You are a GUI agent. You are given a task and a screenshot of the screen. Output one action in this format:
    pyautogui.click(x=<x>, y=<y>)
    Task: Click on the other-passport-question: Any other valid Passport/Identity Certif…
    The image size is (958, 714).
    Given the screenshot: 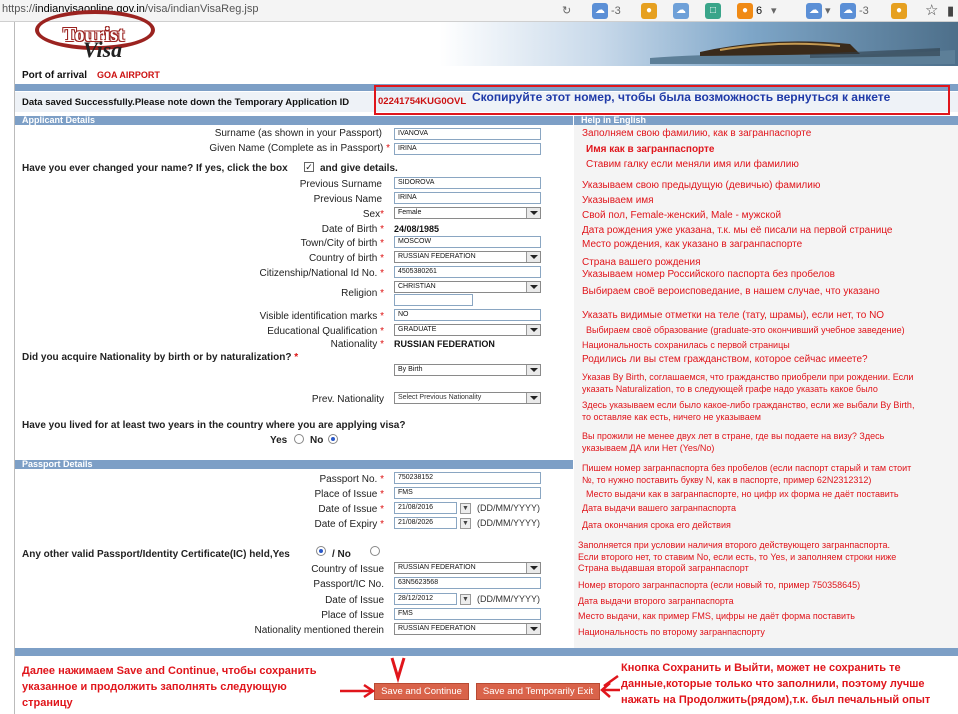 What is the action you would take?
    pyautogui.click(x=156, y=554)
    